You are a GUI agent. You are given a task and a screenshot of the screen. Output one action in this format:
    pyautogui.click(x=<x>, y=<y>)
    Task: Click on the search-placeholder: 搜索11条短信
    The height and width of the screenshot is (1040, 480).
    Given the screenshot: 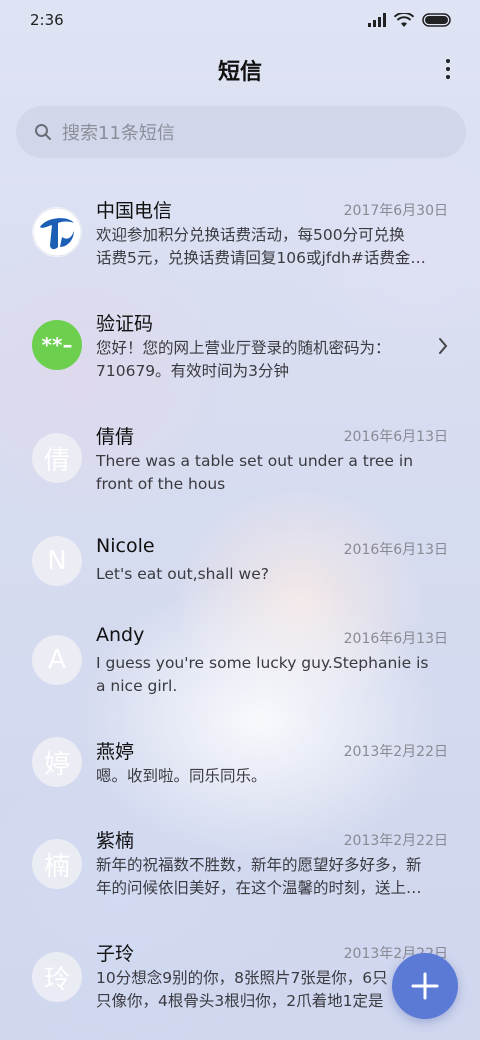 What is the action you would take?
    pyautogui.click(x=118, y=133)
    